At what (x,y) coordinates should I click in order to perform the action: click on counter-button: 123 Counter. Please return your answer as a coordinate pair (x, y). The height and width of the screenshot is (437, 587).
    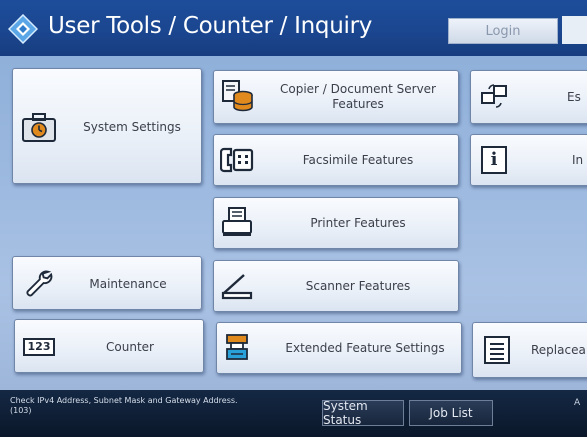
    Looking at the image, I should click on (109, 346).